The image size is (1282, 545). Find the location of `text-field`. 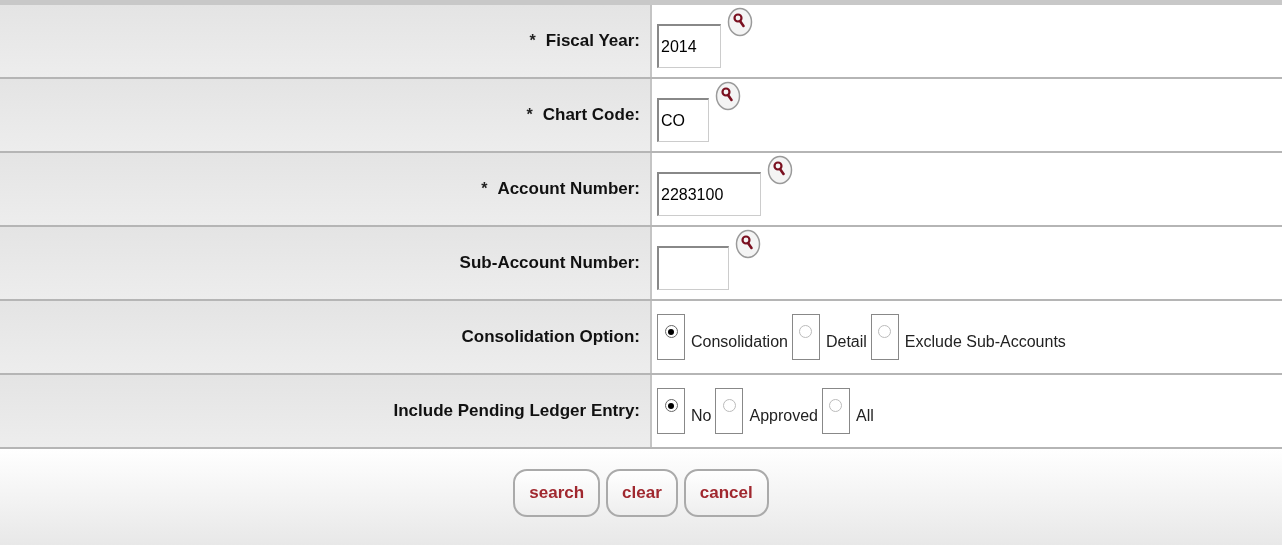

text-field is located at coordinates (693, 268).